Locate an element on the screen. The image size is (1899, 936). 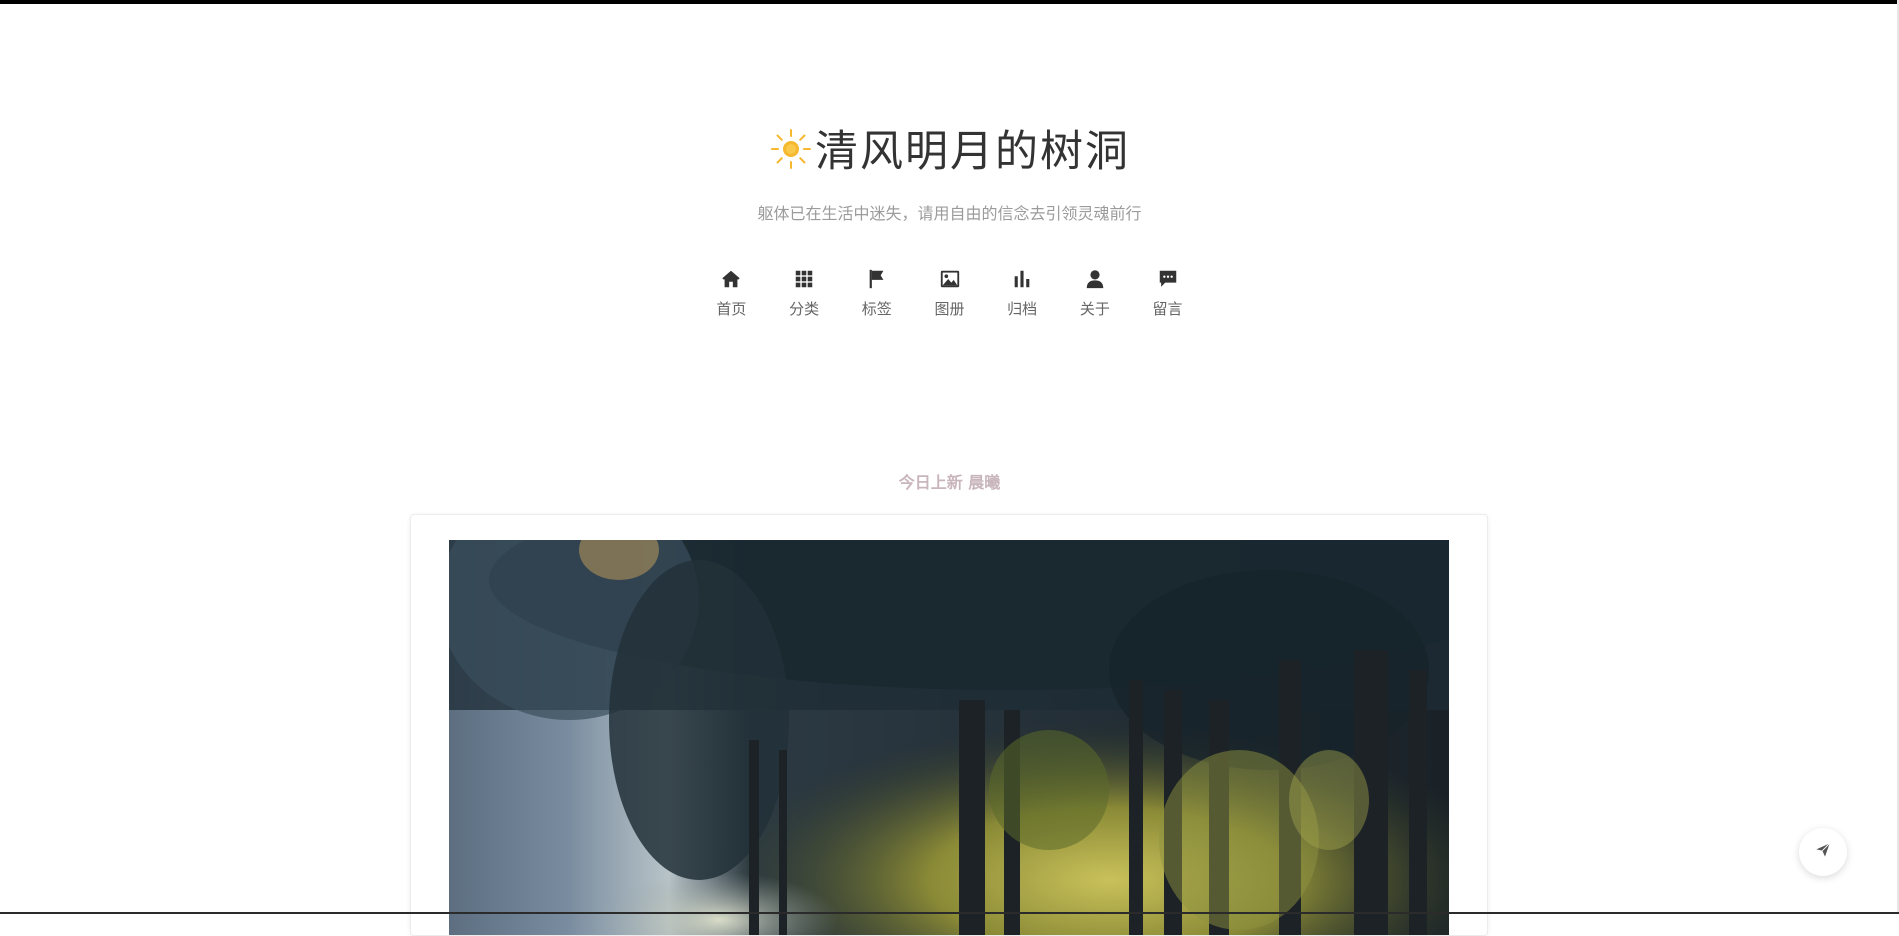
nav-item-about: 关于 is located at coordinates (1095, 293).